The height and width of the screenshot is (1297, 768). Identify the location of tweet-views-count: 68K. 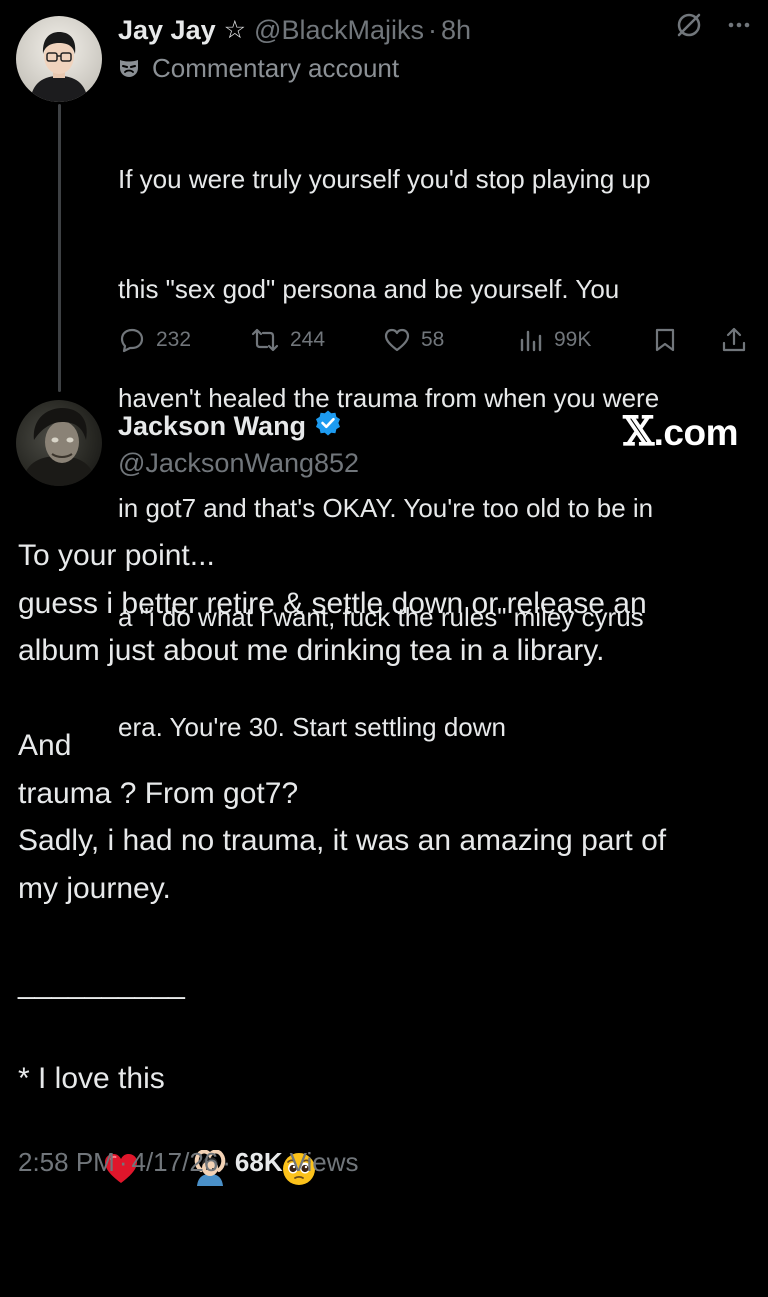
(259, 1162).